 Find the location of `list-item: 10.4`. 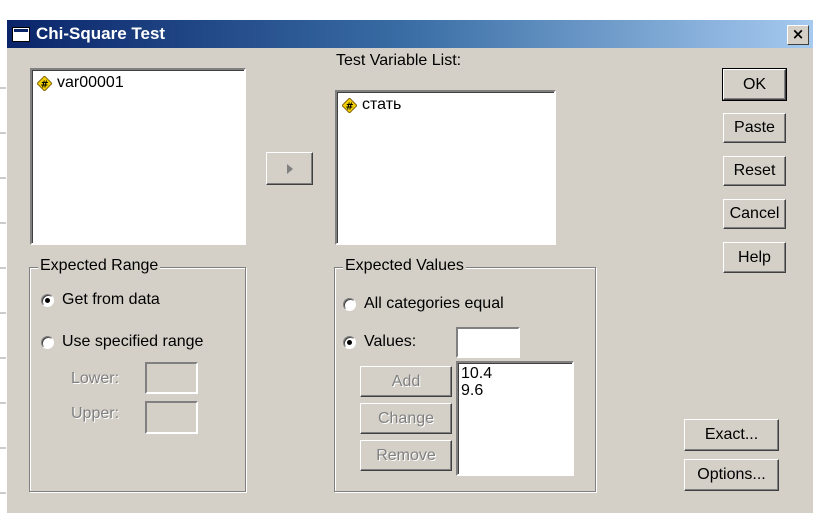

list-item: 10.4 is located at coordinates (476, 373).